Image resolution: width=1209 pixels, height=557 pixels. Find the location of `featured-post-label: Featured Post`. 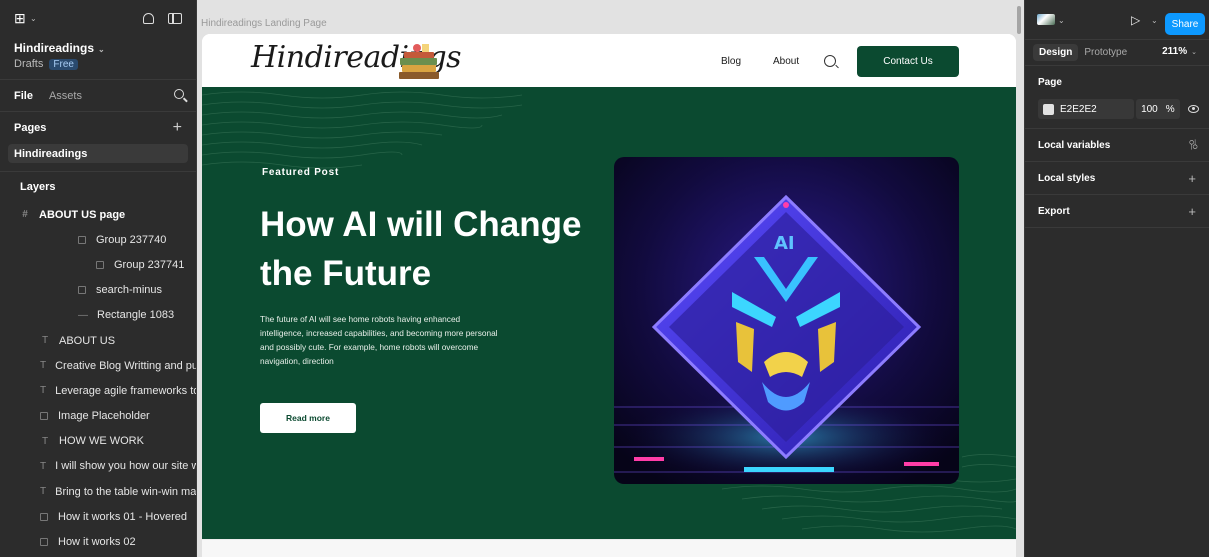

featured-post-label: Featured Post is located at coordinates (301, 172).